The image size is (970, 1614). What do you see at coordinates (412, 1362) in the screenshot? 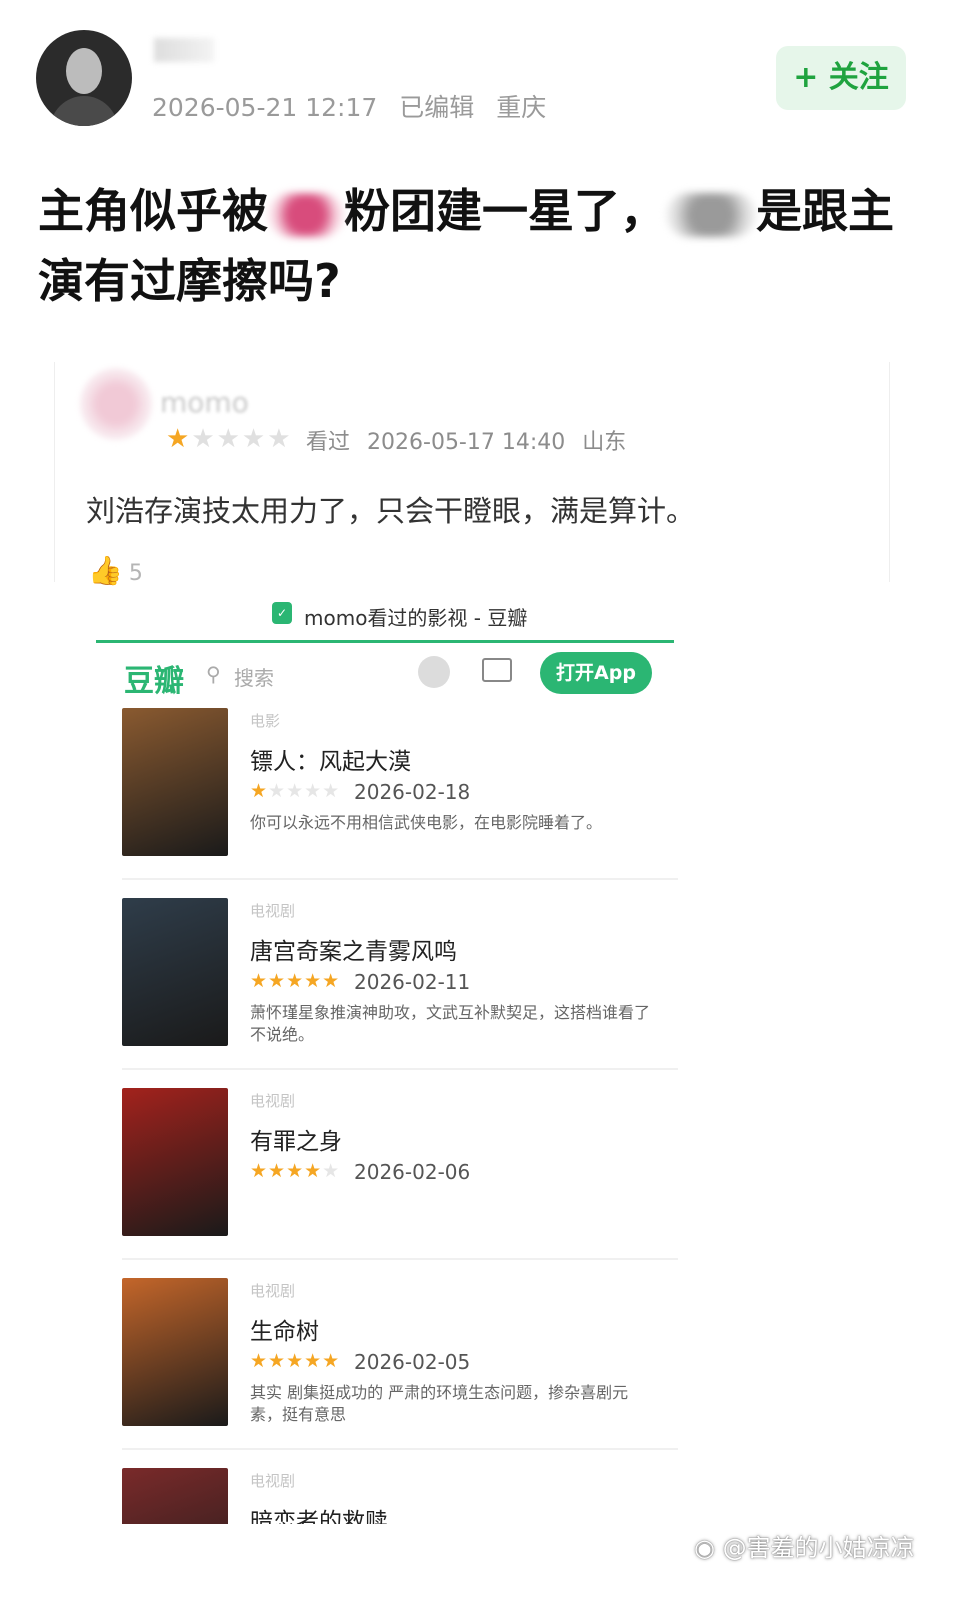
I see `item-date: 2026-02-05` at bounding box center [412, 1362].